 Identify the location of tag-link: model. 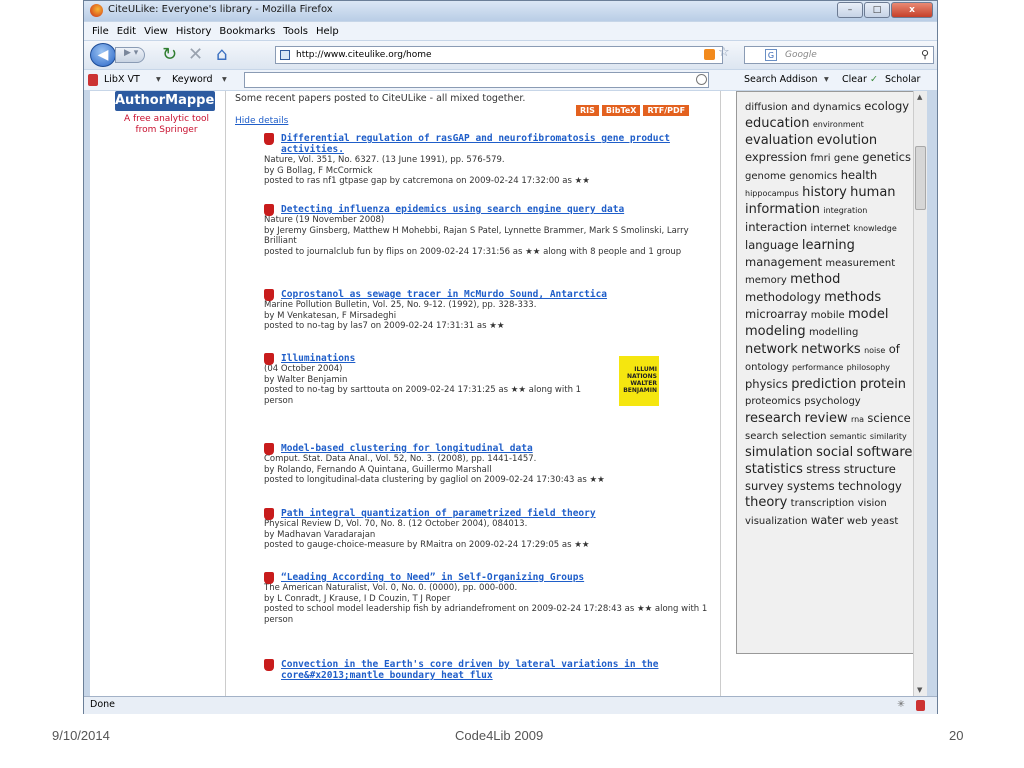
(868, 314).